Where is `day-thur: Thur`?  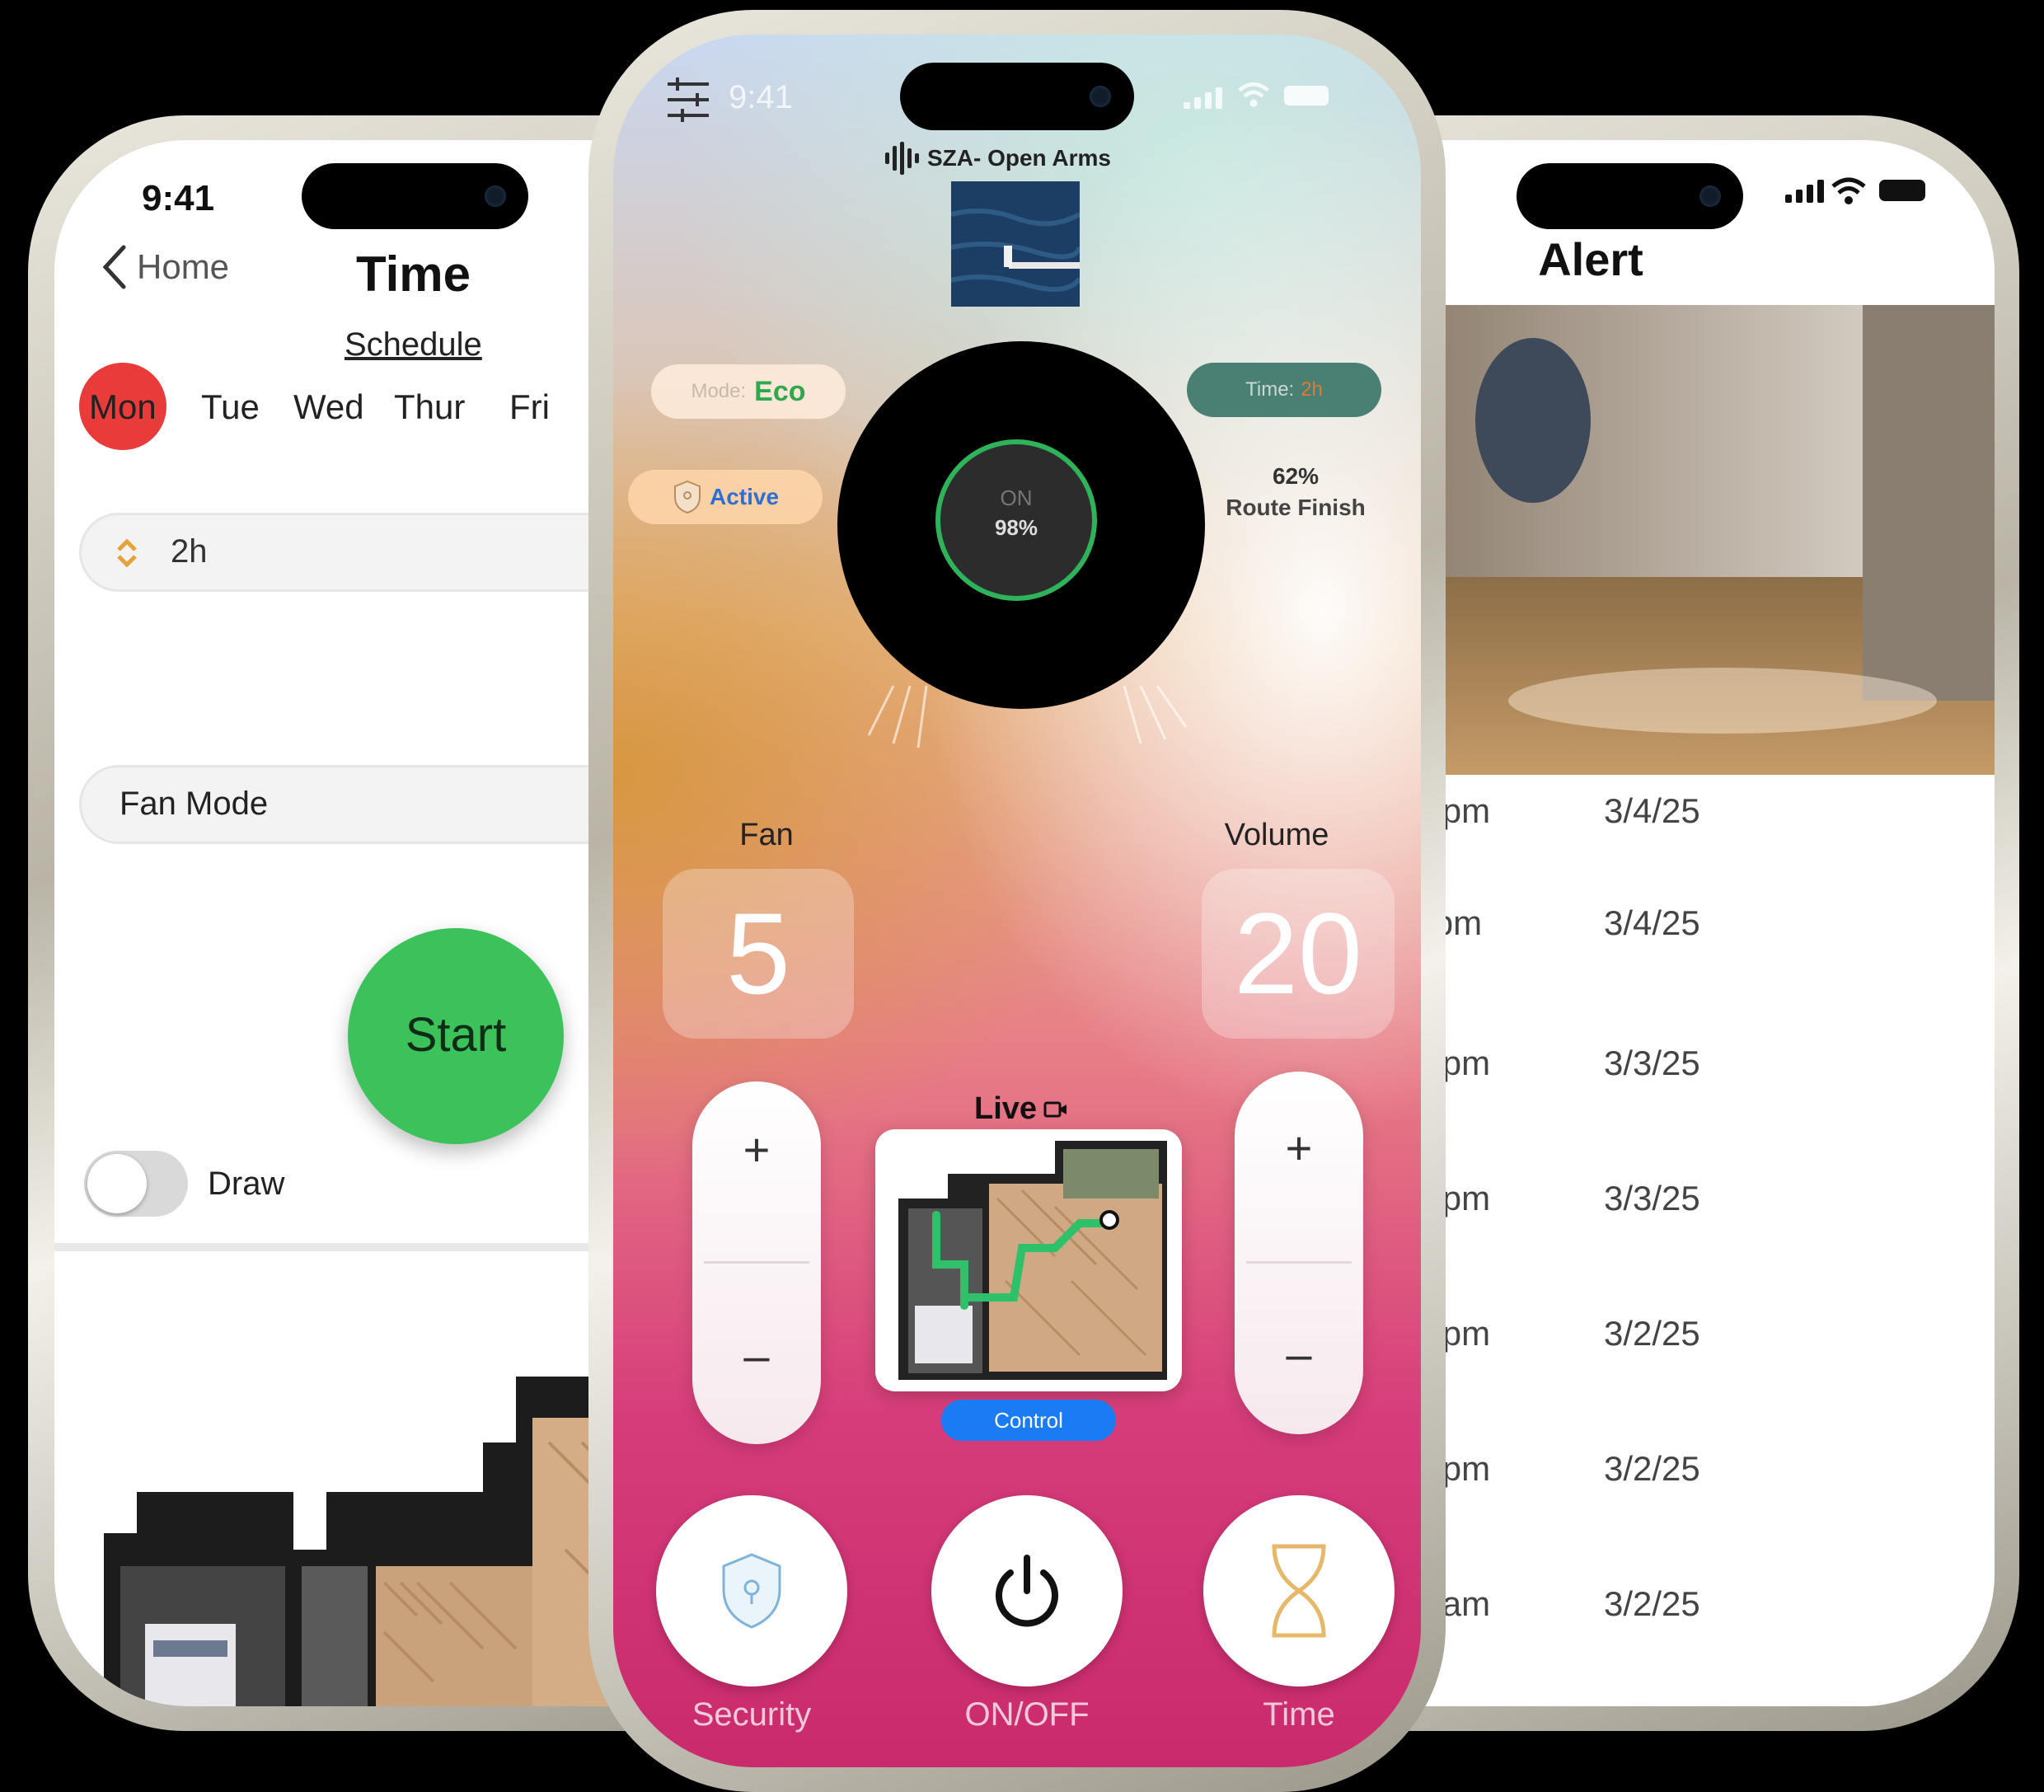
day-thur: Thur is located at coordinates (430, 407).